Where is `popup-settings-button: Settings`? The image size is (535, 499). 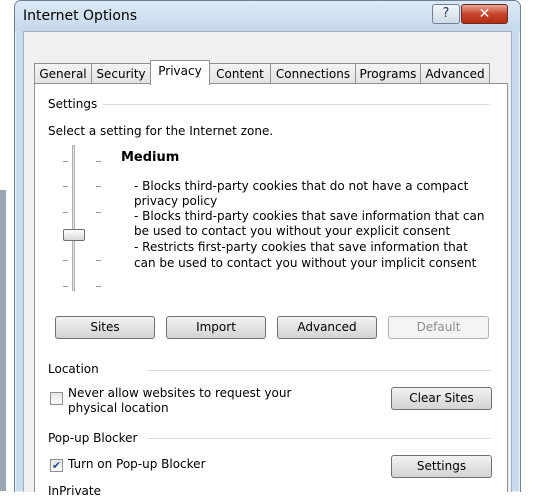 popup-settings-button: Settings is located at coordinates (441, 466).